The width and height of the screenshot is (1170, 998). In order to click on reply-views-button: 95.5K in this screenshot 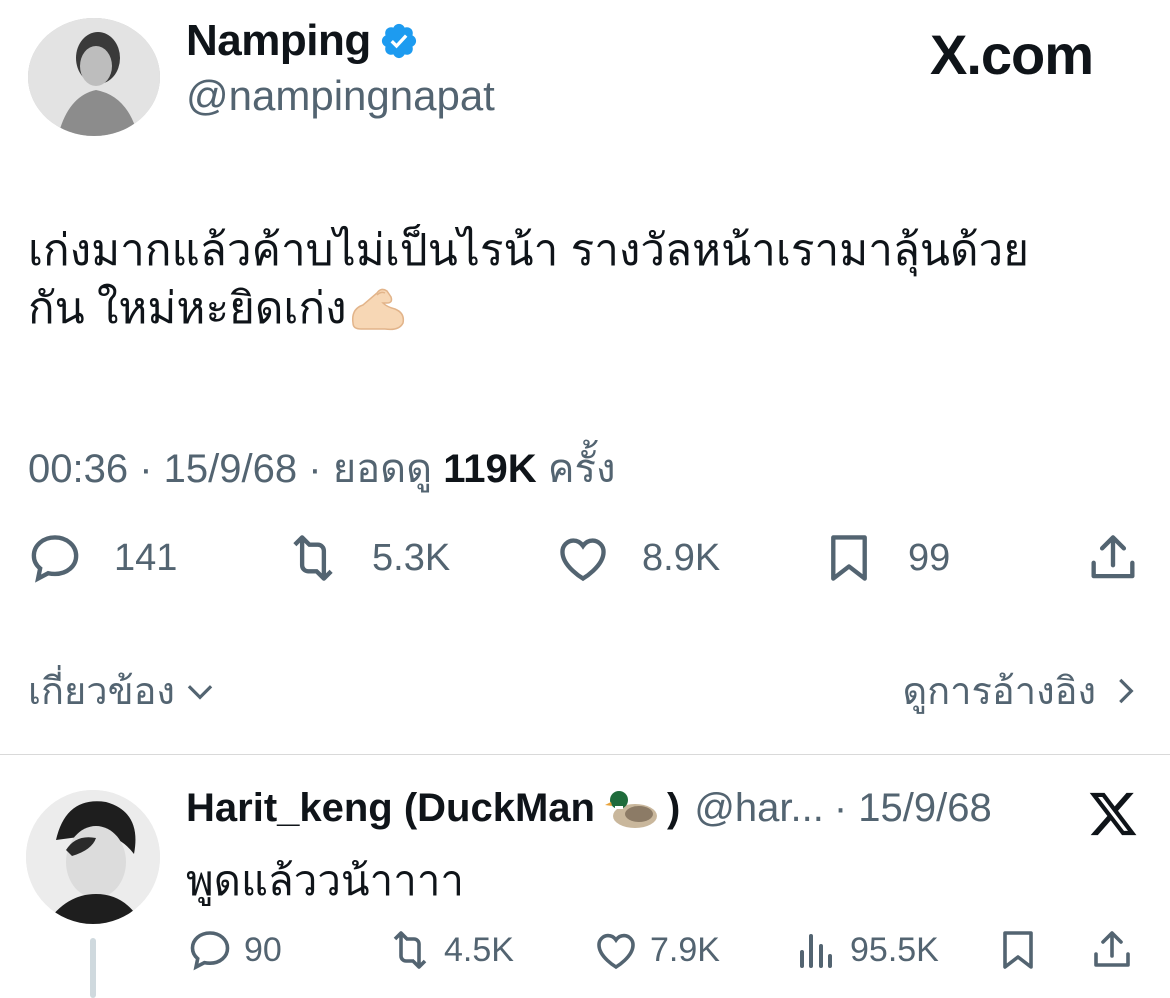, I will do `click(865, 950)`.